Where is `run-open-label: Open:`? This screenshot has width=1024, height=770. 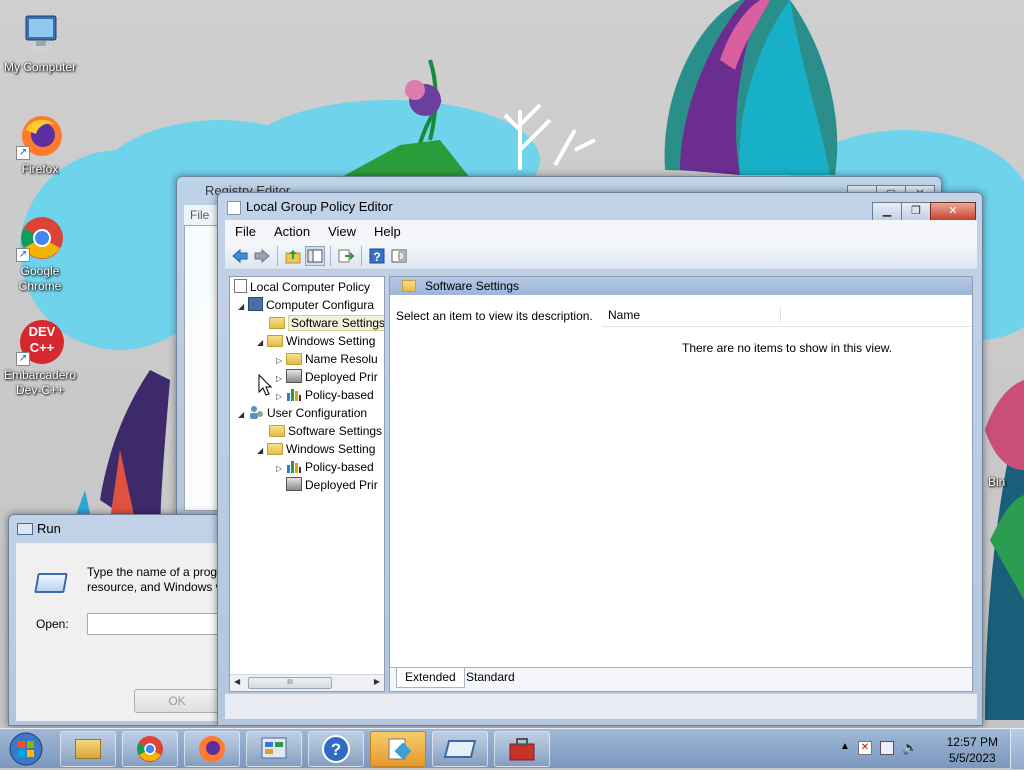 run-open-label: Open: is located at coordinates (52, 624).